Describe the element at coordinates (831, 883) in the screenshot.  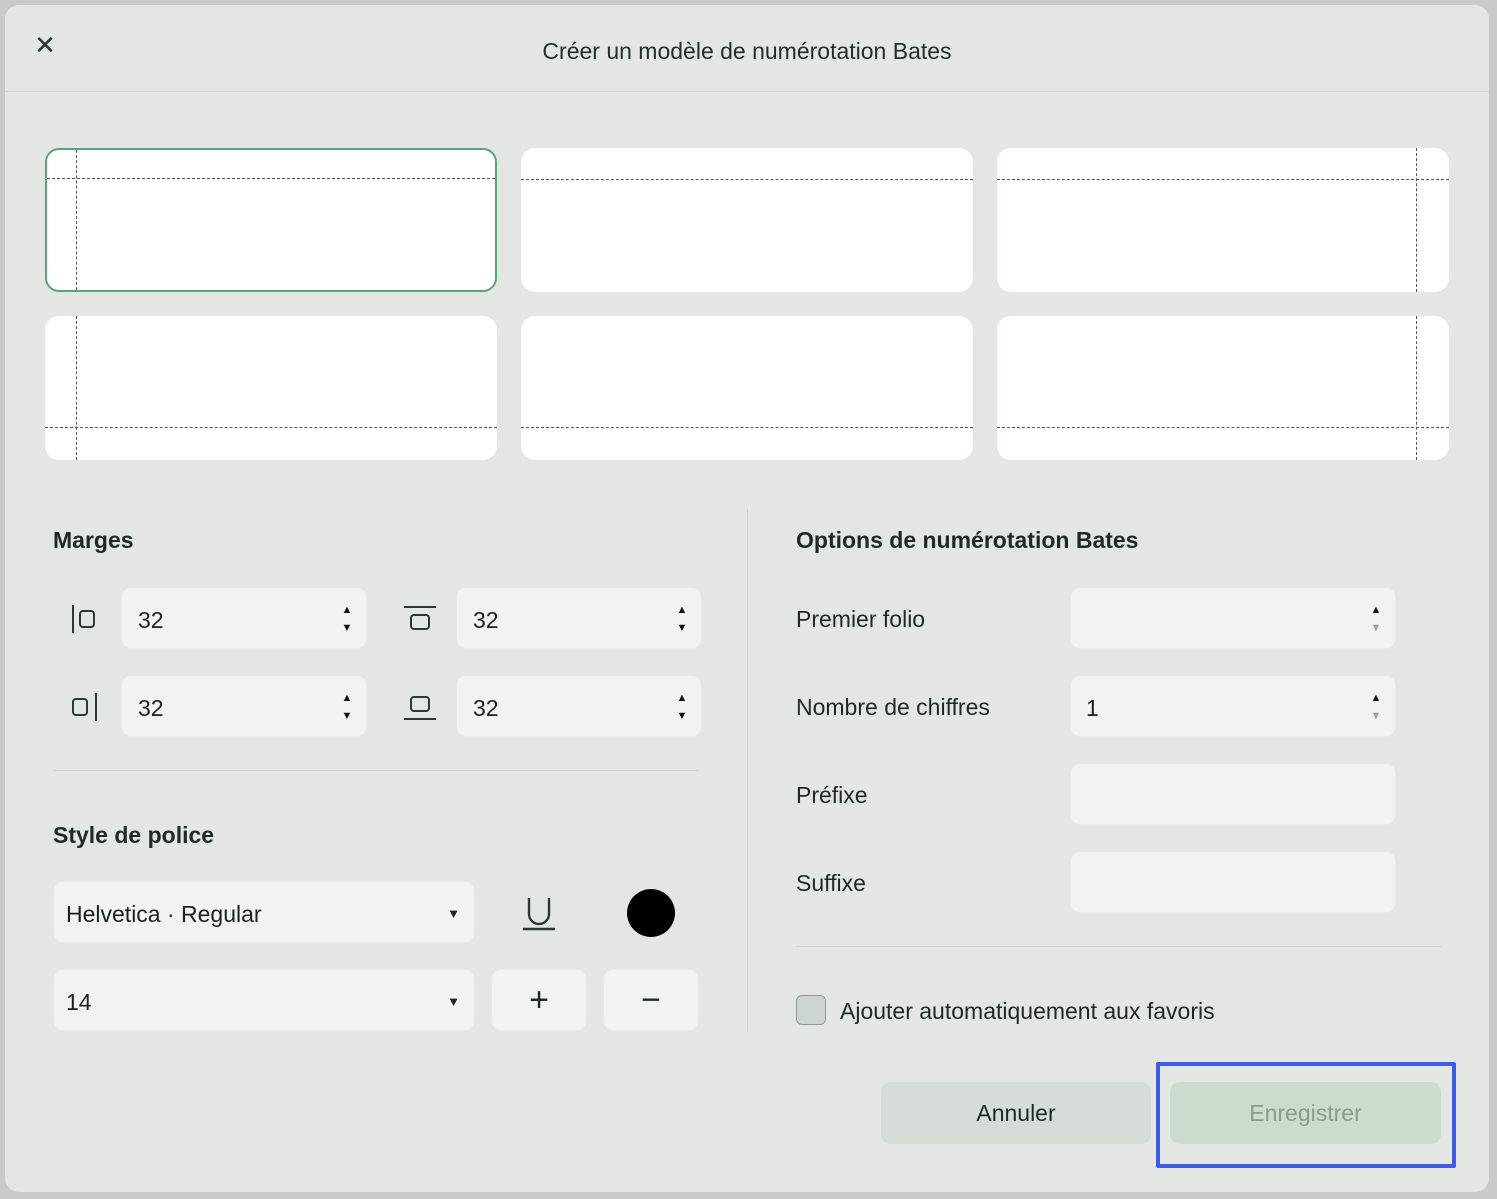
I see `suffix-label: Suffixe` at that location.